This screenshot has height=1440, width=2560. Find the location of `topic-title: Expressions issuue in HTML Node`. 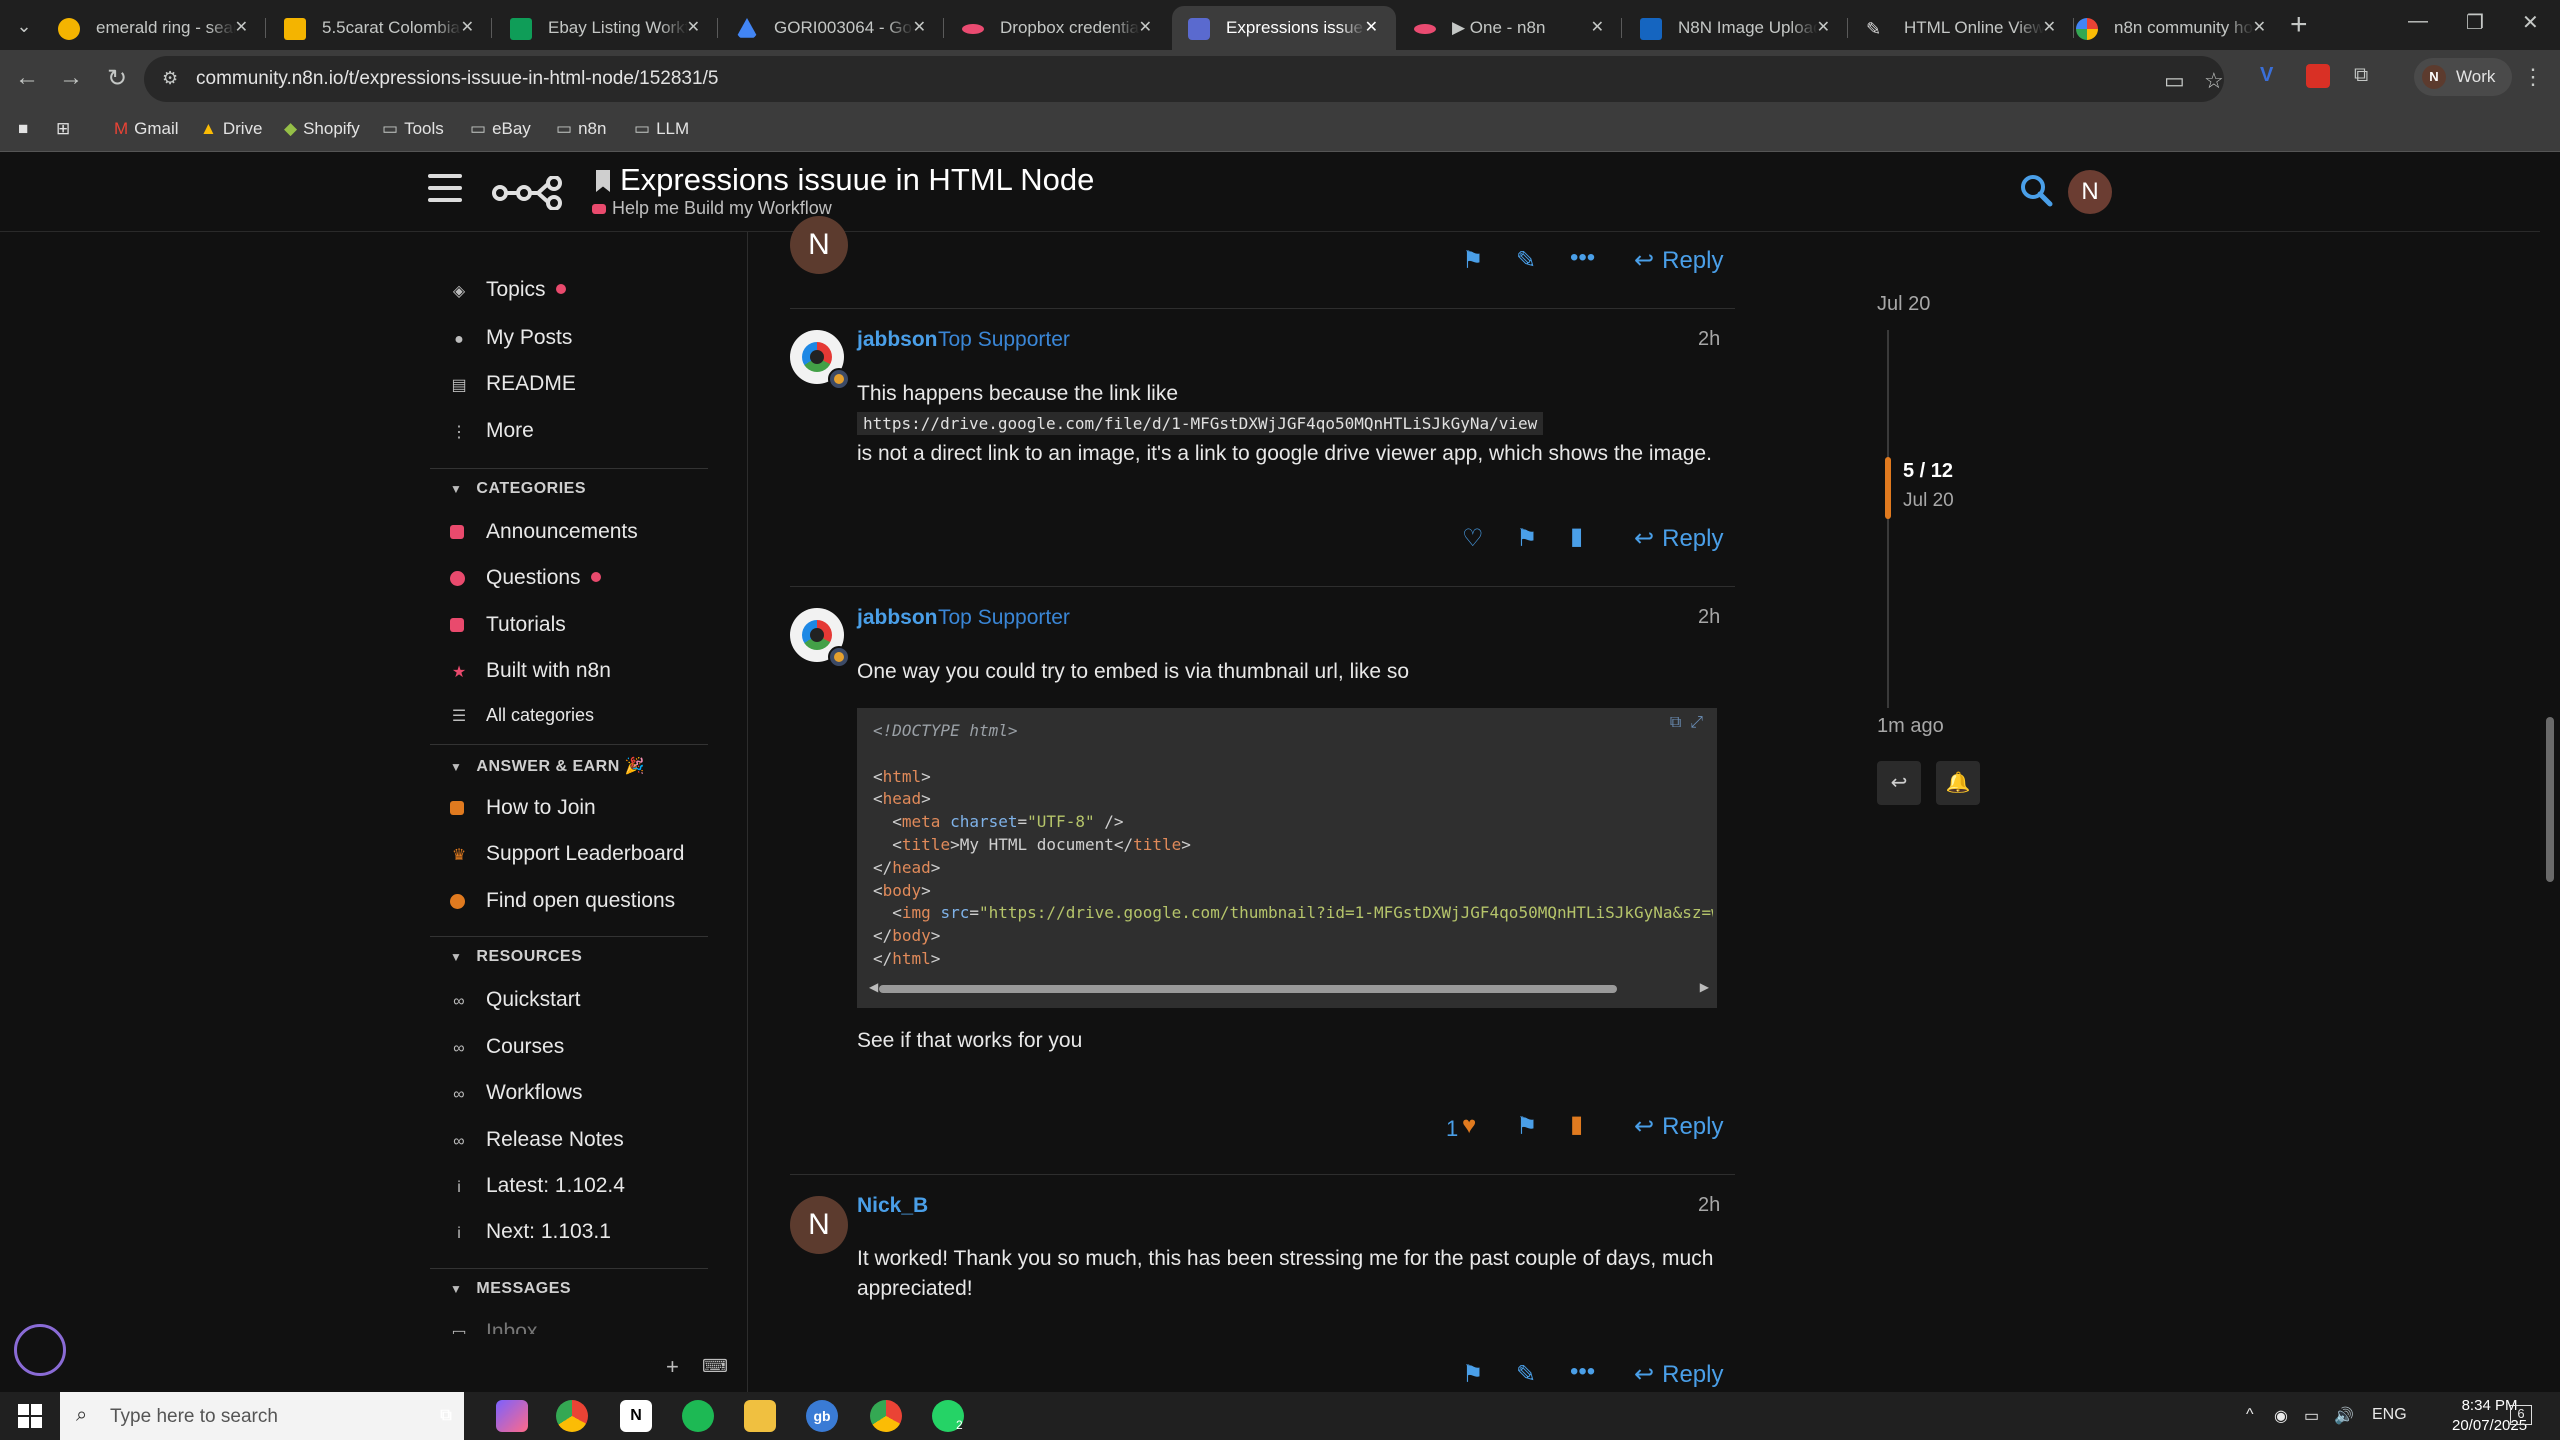

topic-title: Expressions issuue in HTML Node is located at coordinates (845, 180).